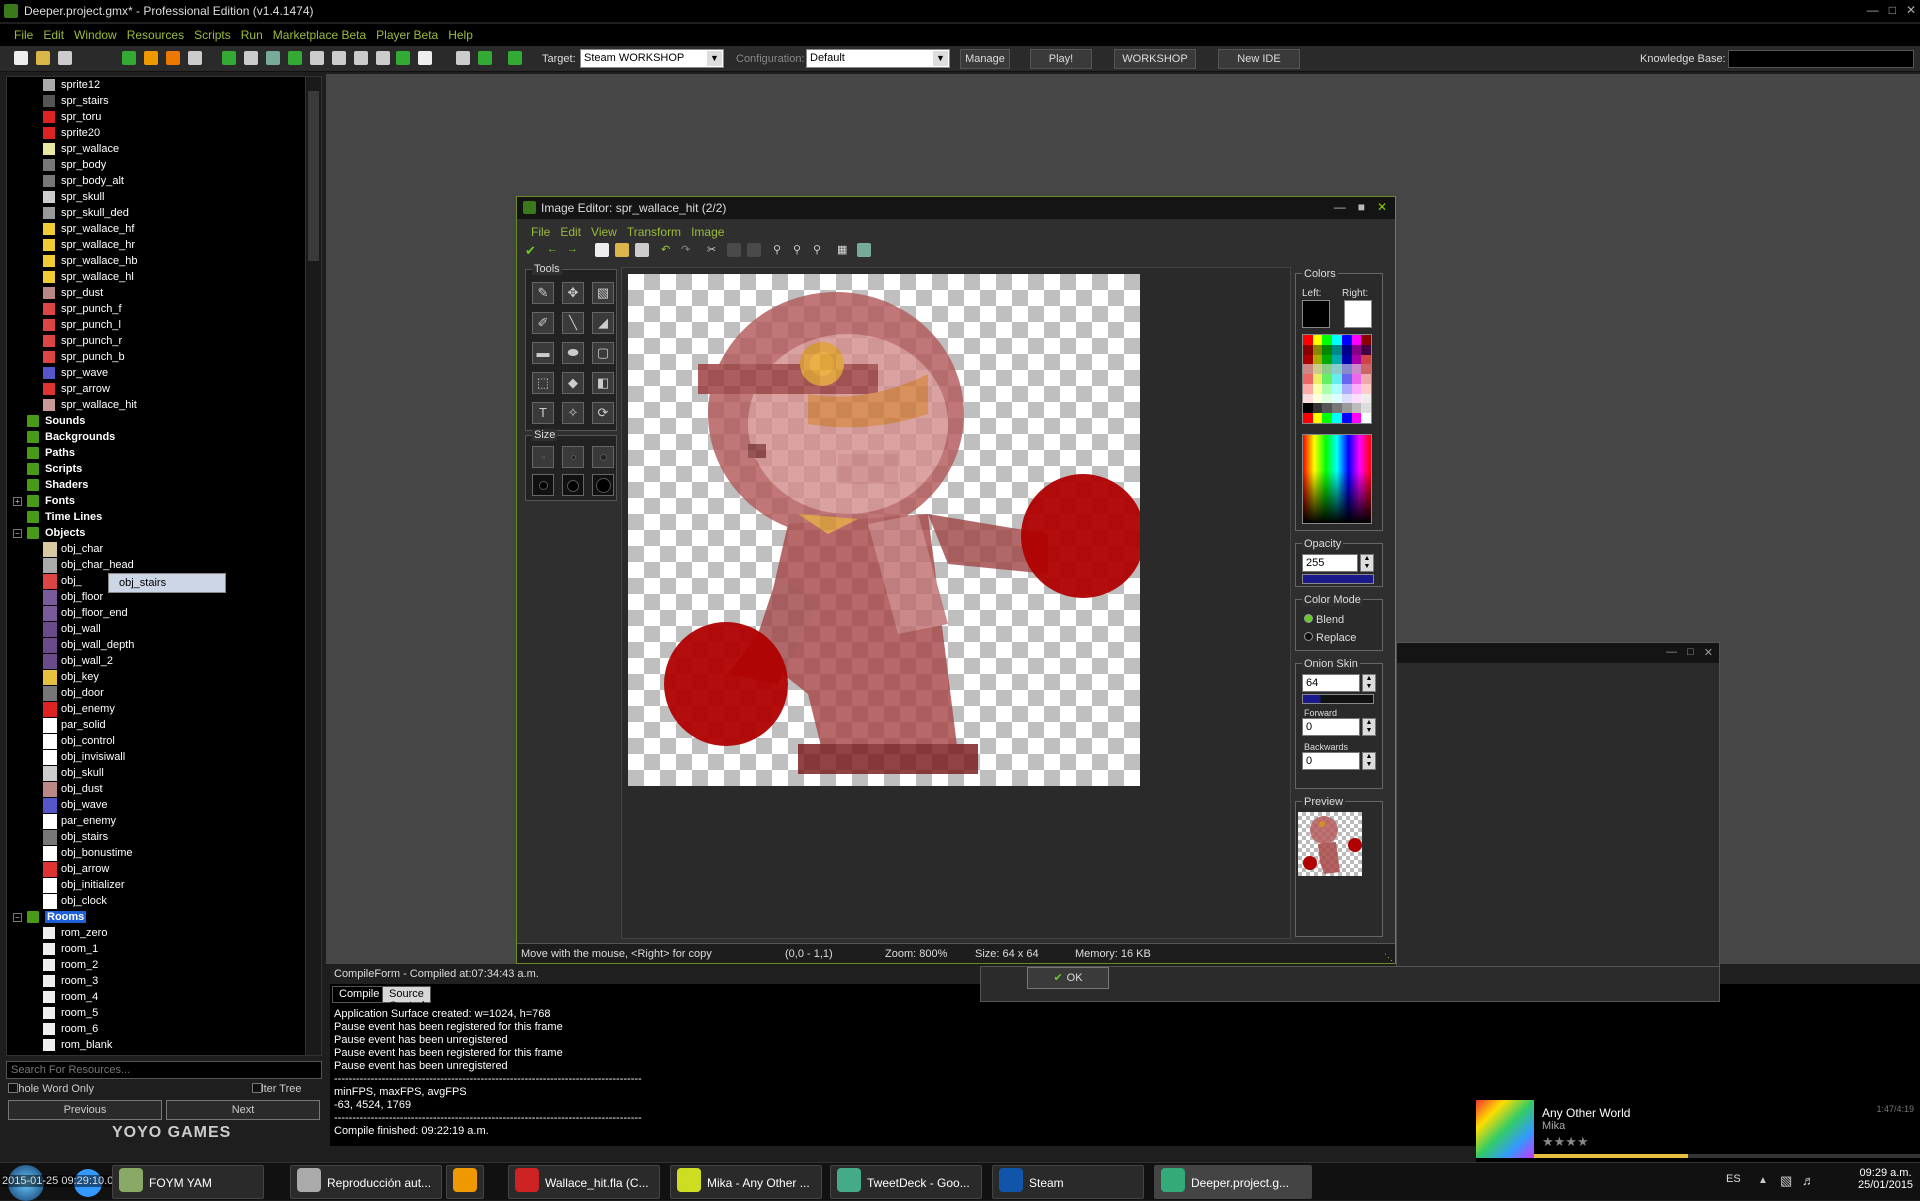 This screenshot has height=1201, width=1920. I want to click on tree-item-object: obj_dust, so click(155, 789).